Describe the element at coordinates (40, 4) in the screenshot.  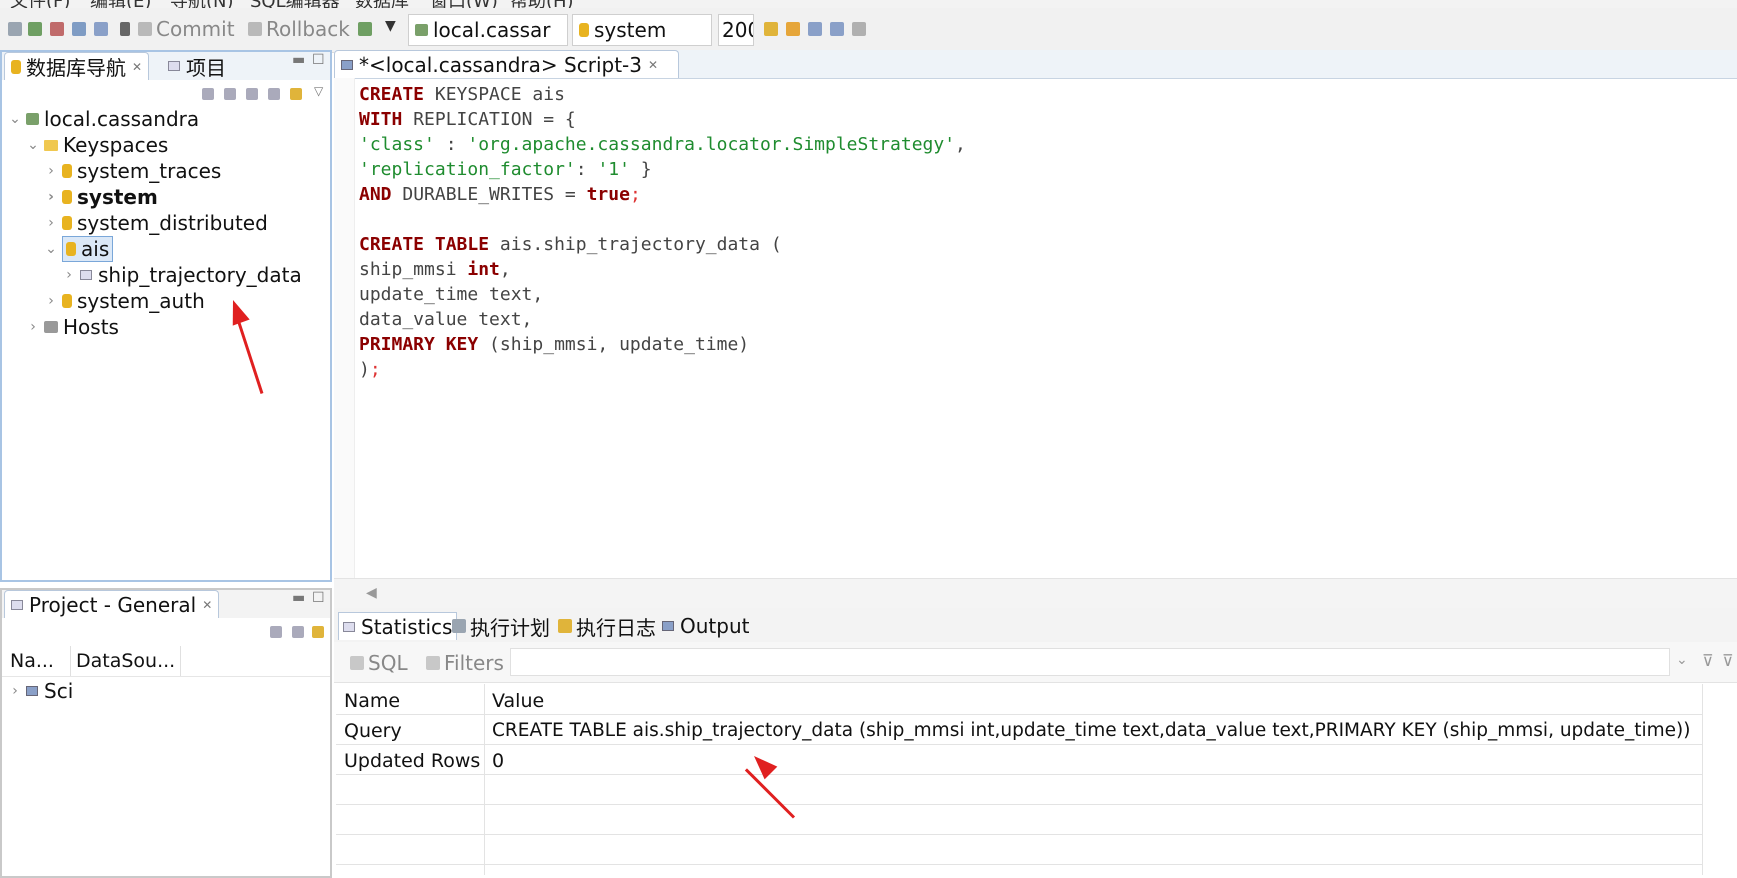
I see `menu-file: 文件(F)` at that location.